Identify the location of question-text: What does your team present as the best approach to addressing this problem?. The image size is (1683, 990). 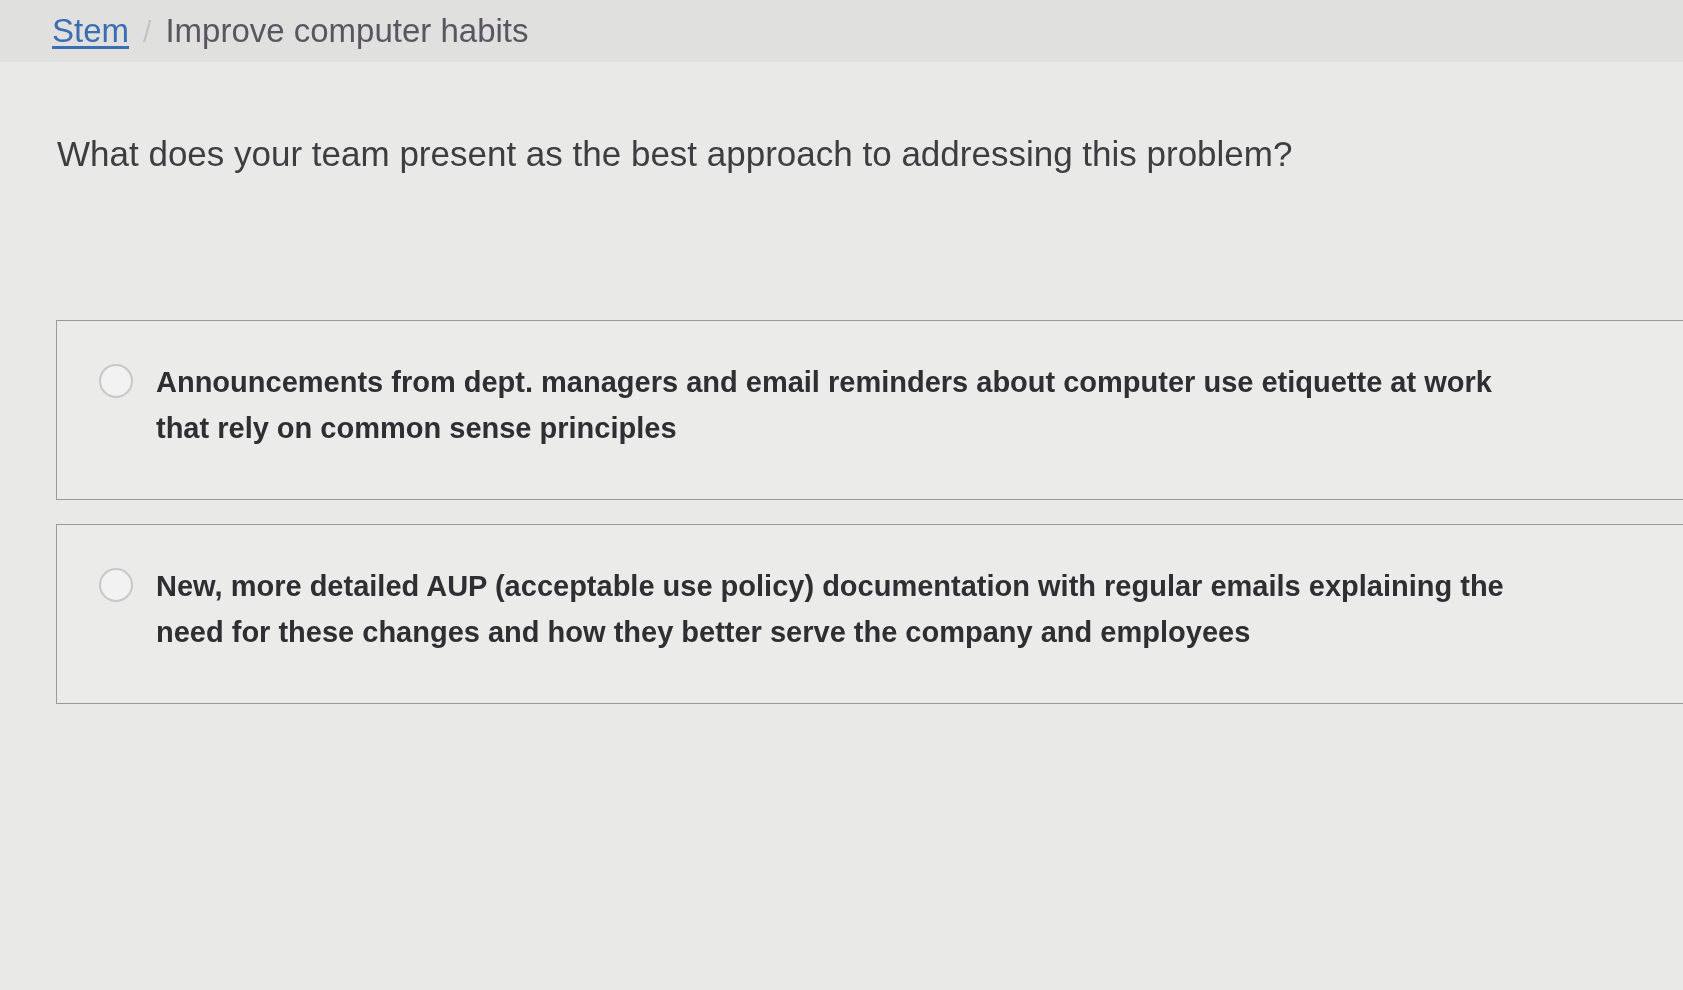
(675, 154).